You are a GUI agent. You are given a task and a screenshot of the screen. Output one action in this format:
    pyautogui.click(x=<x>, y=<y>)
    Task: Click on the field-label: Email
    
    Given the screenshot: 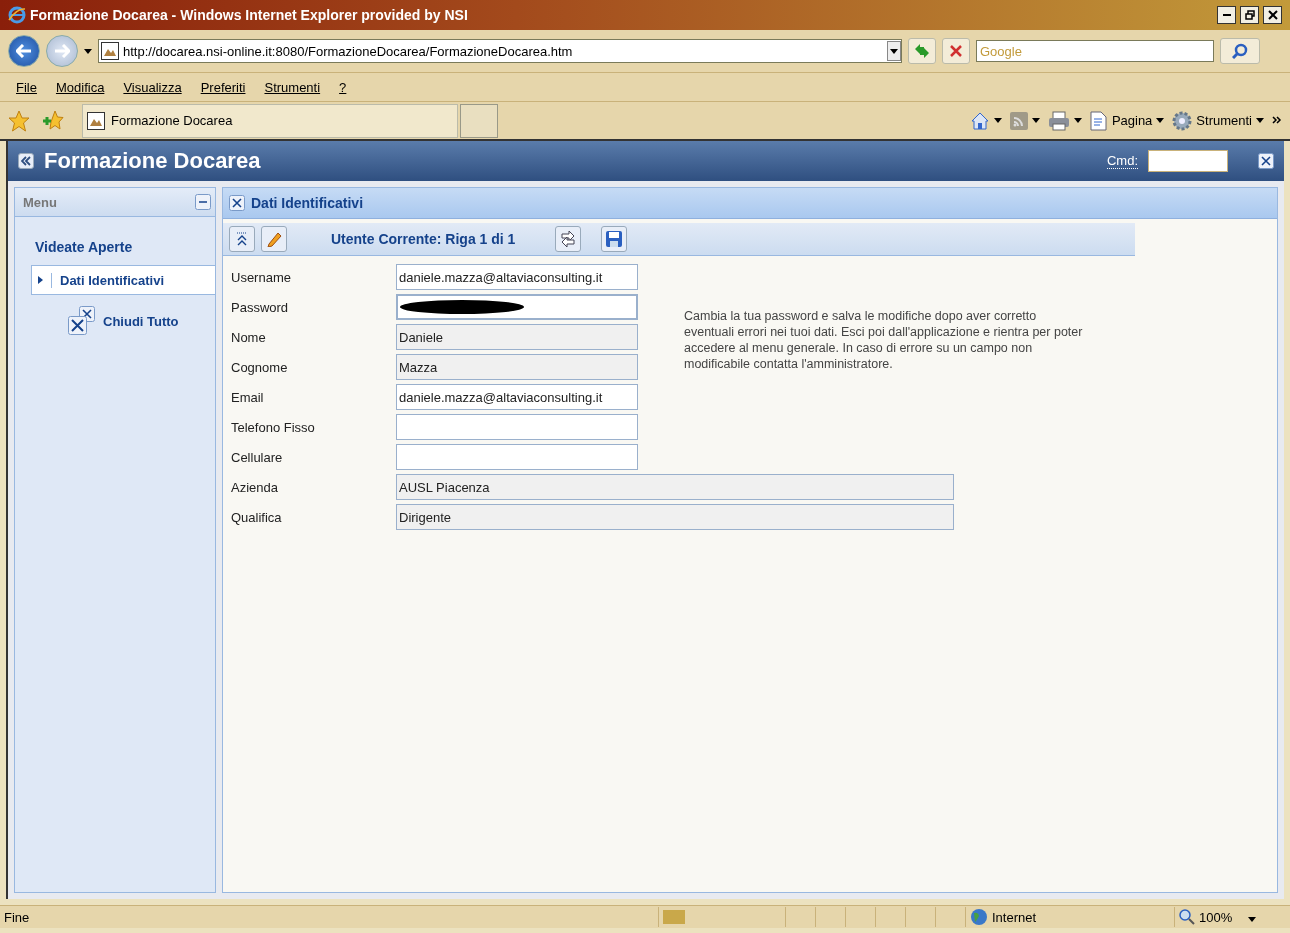 What is the action you would take?
    pyautogui.click(x=248, y=397)
    